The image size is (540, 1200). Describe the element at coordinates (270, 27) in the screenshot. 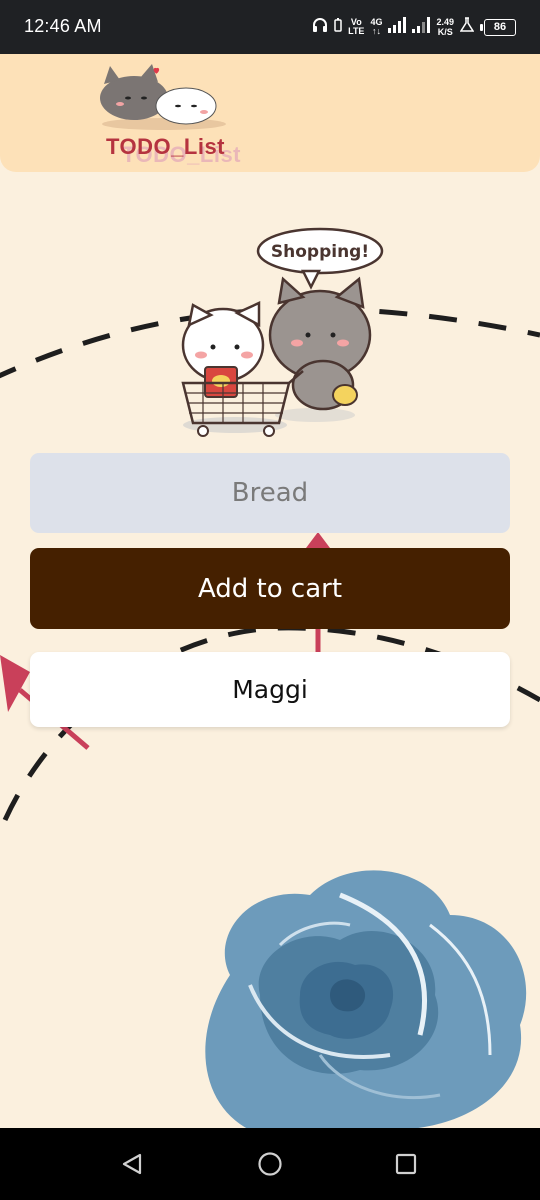

I see `status-bar: 12:46 AM Vo LTE 4G ↑↓ 2.49 K/S 86` at that location.